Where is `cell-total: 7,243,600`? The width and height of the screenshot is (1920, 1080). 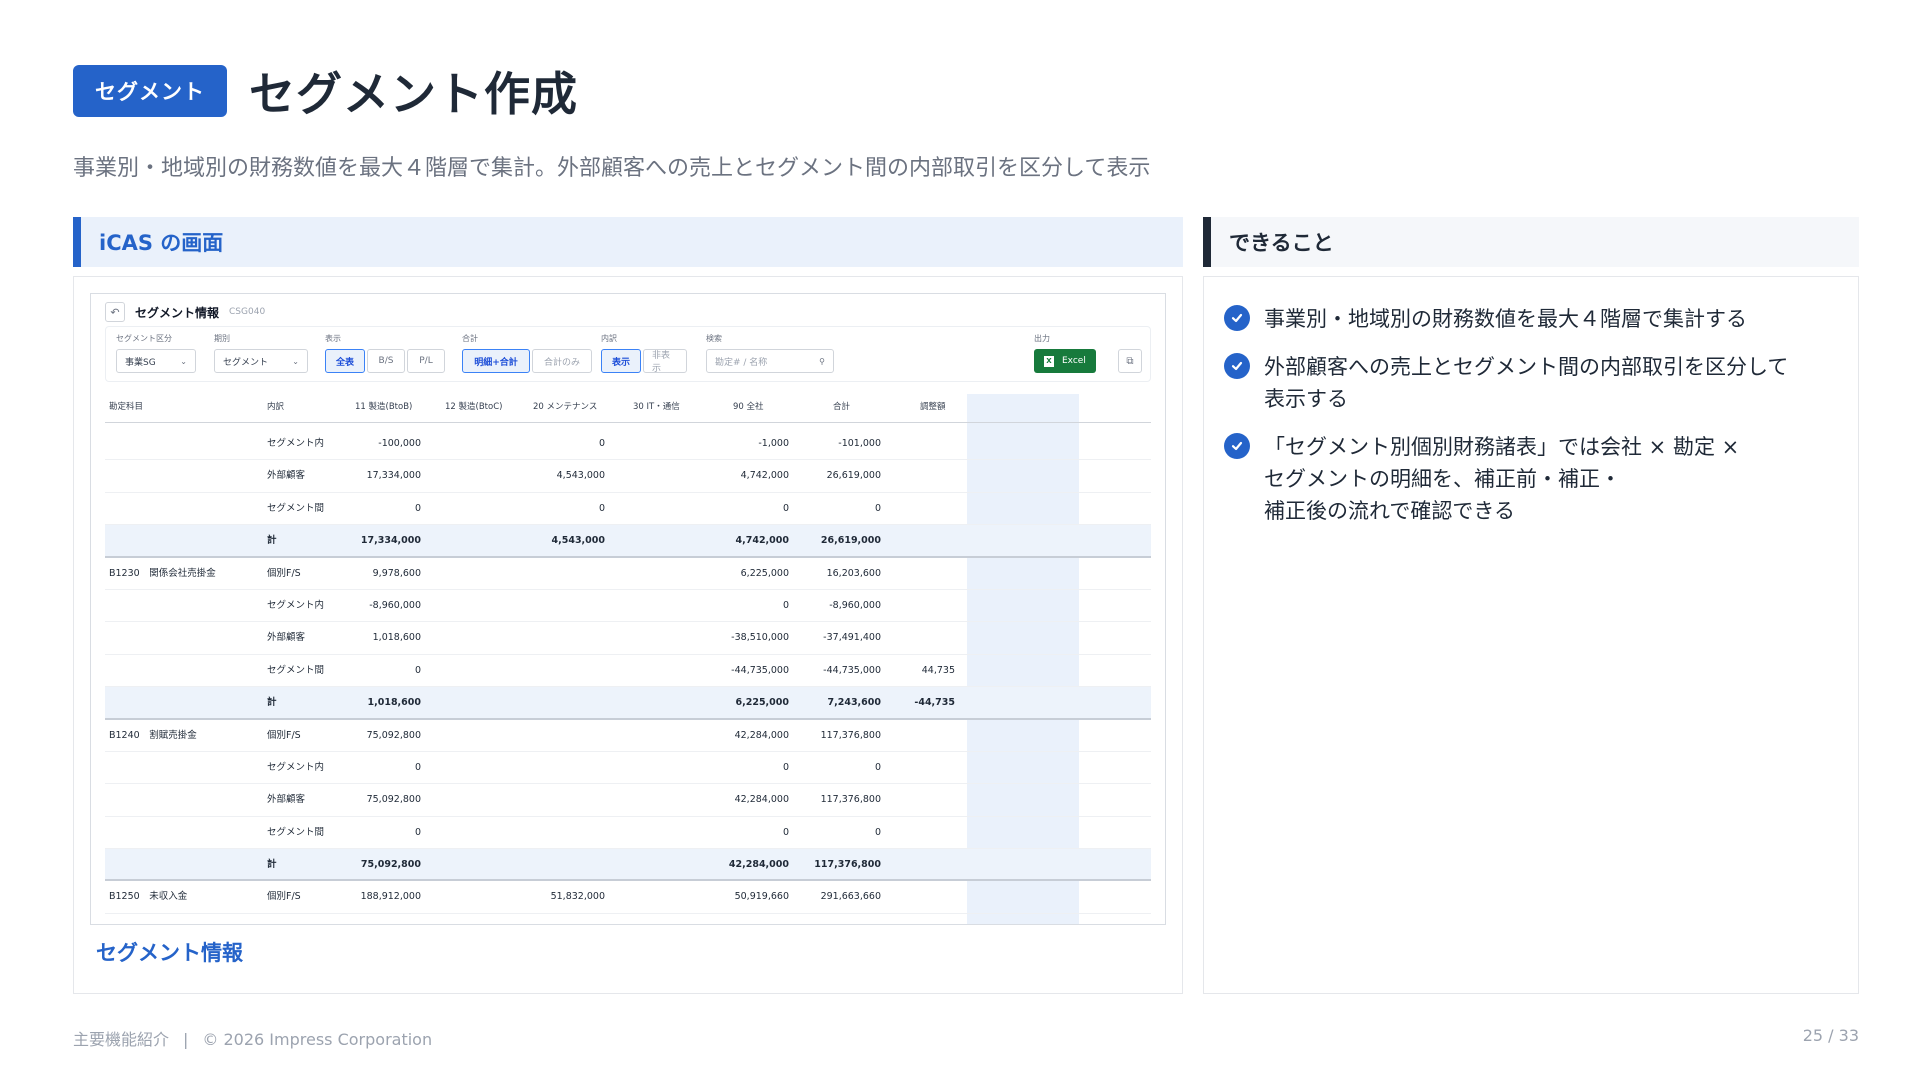 cell-total: 7,243,600 is located at coordinates (854, 703).